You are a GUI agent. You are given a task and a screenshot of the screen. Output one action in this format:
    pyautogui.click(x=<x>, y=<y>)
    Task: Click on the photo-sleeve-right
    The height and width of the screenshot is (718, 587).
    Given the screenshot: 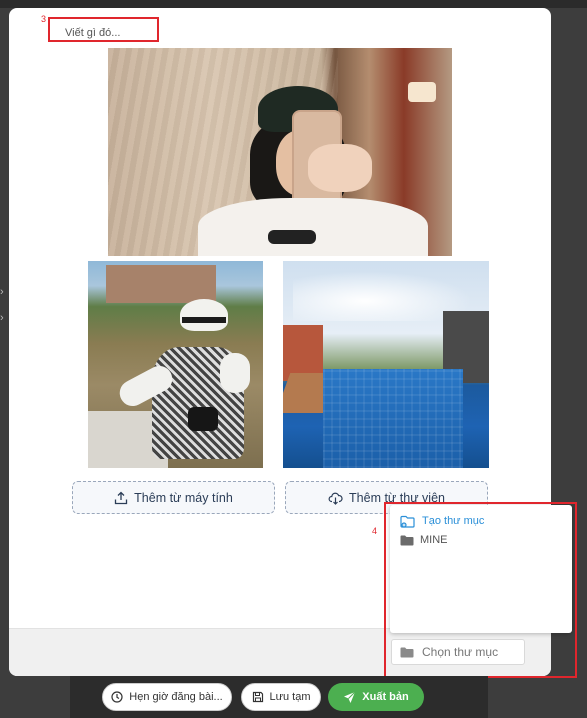 What is the action you would take?
    pyautogui.click(x=235, y=373)
    